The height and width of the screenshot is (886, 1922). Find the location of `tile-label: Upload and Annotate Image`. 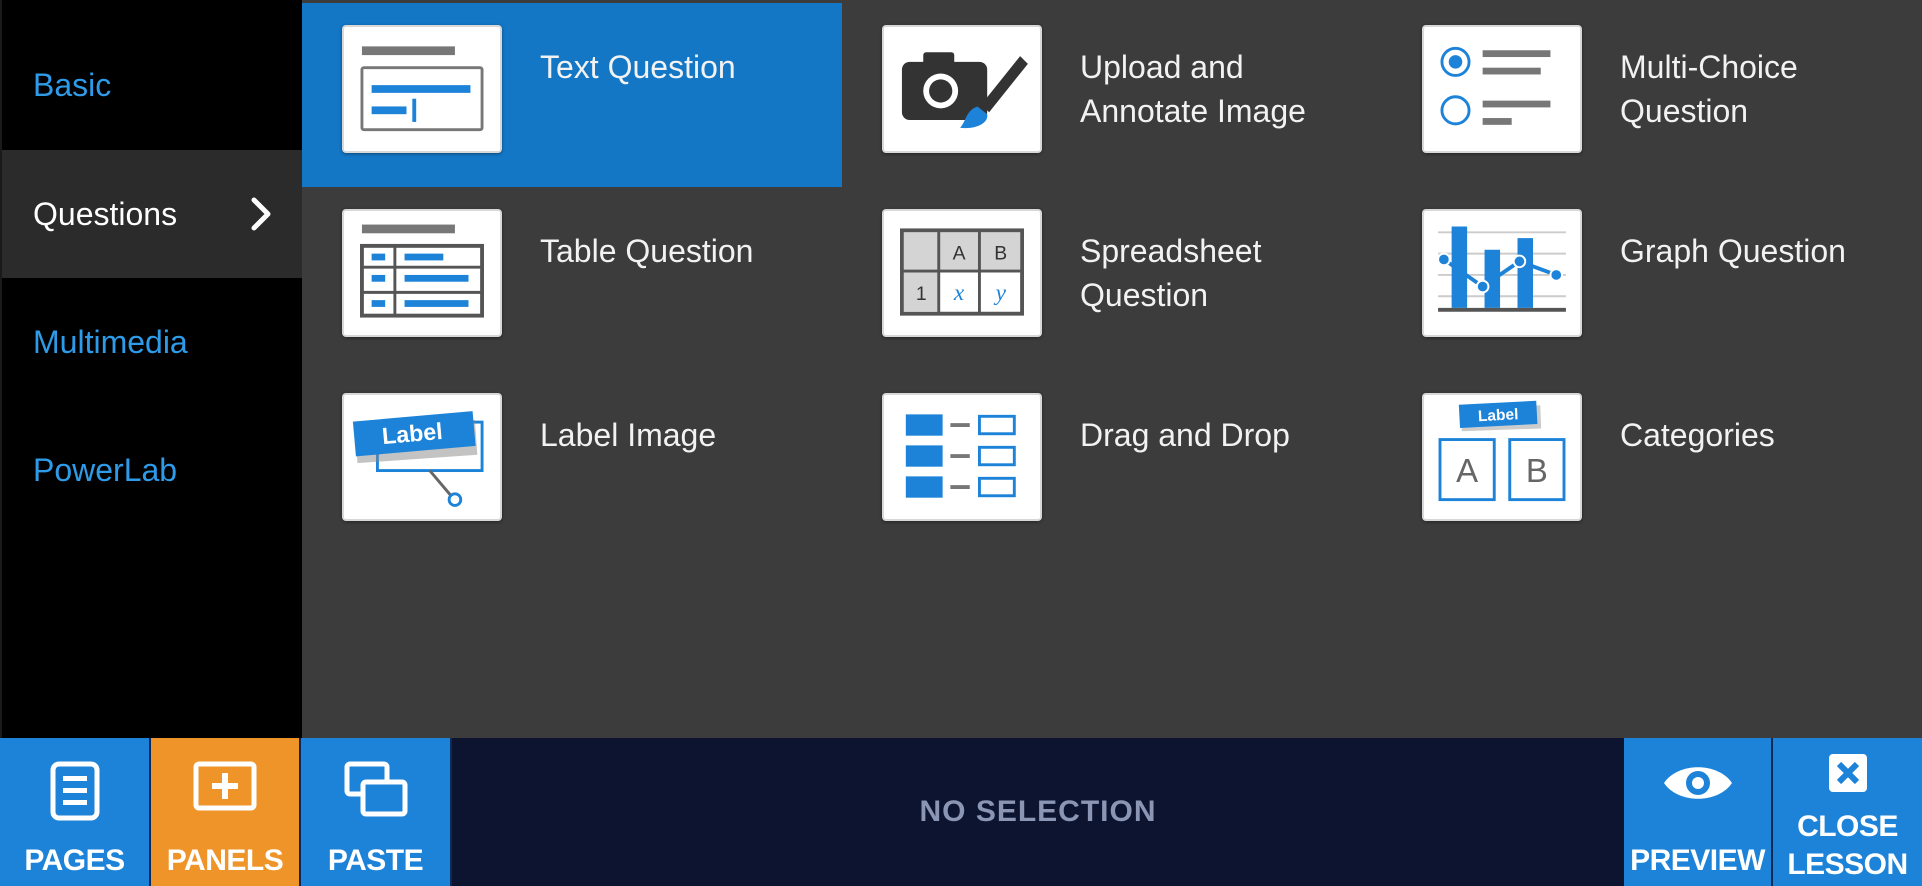

tile-label: Upload and Annotate Image is located at coordinates (1193, 89).